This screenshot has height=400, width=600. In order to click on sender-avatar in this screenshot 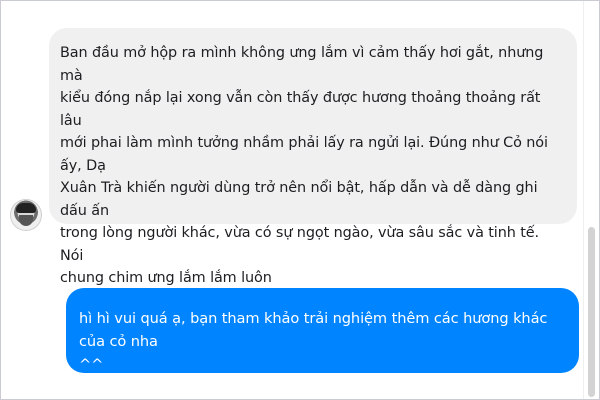, I will do `click(26, 215)`.